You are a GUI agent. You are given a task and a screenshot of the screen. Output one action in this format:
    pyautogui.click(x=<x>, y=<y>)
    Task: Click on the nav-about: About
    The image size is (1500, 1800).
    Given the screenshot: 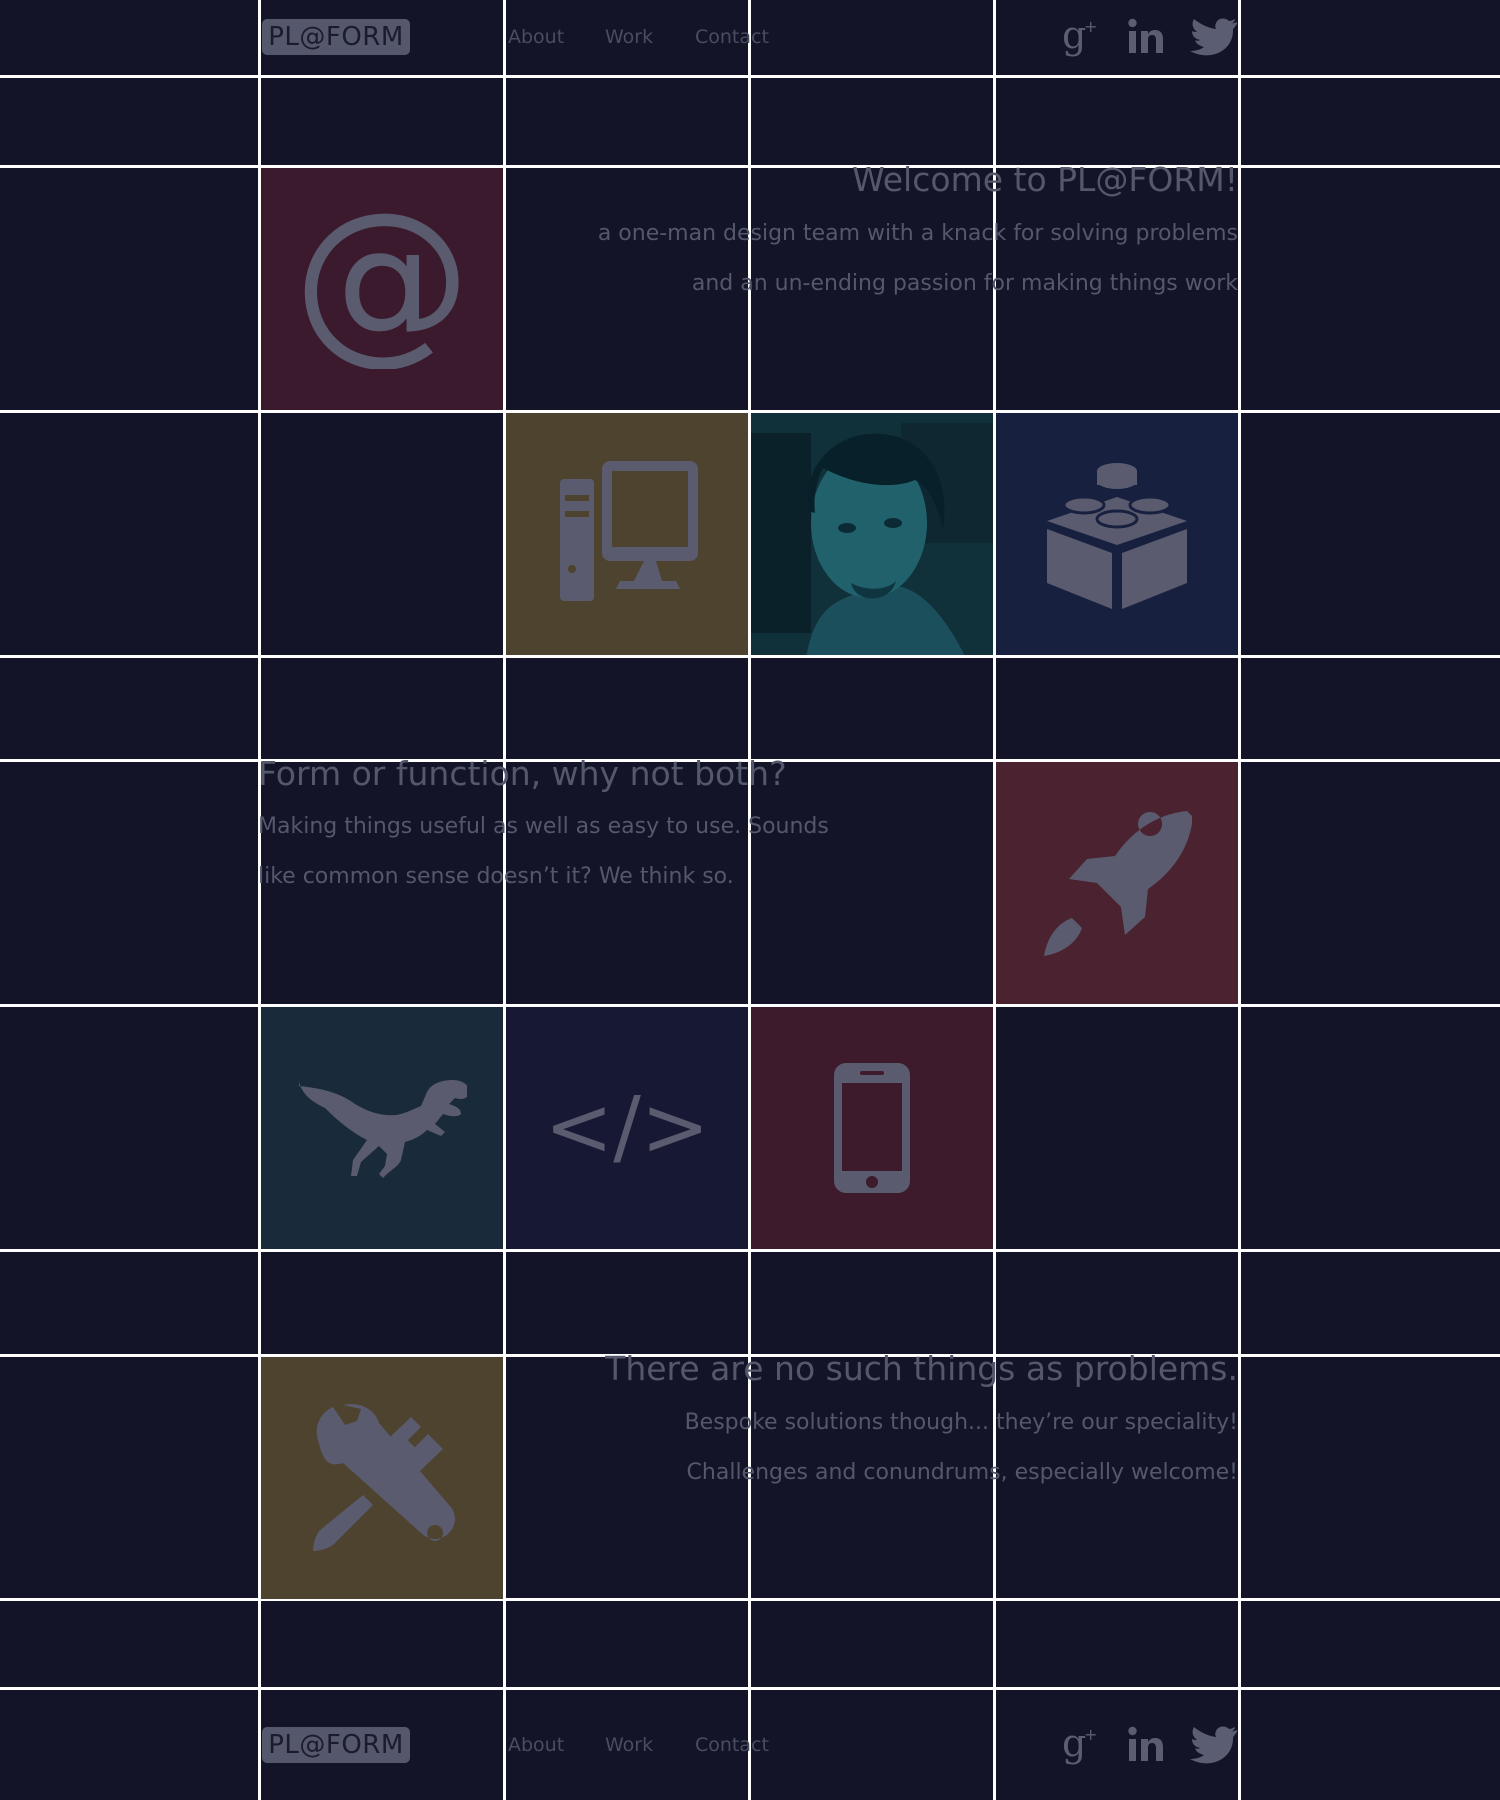 What is the action you would take?
    pyautogui.click(x=536, y=37)
    